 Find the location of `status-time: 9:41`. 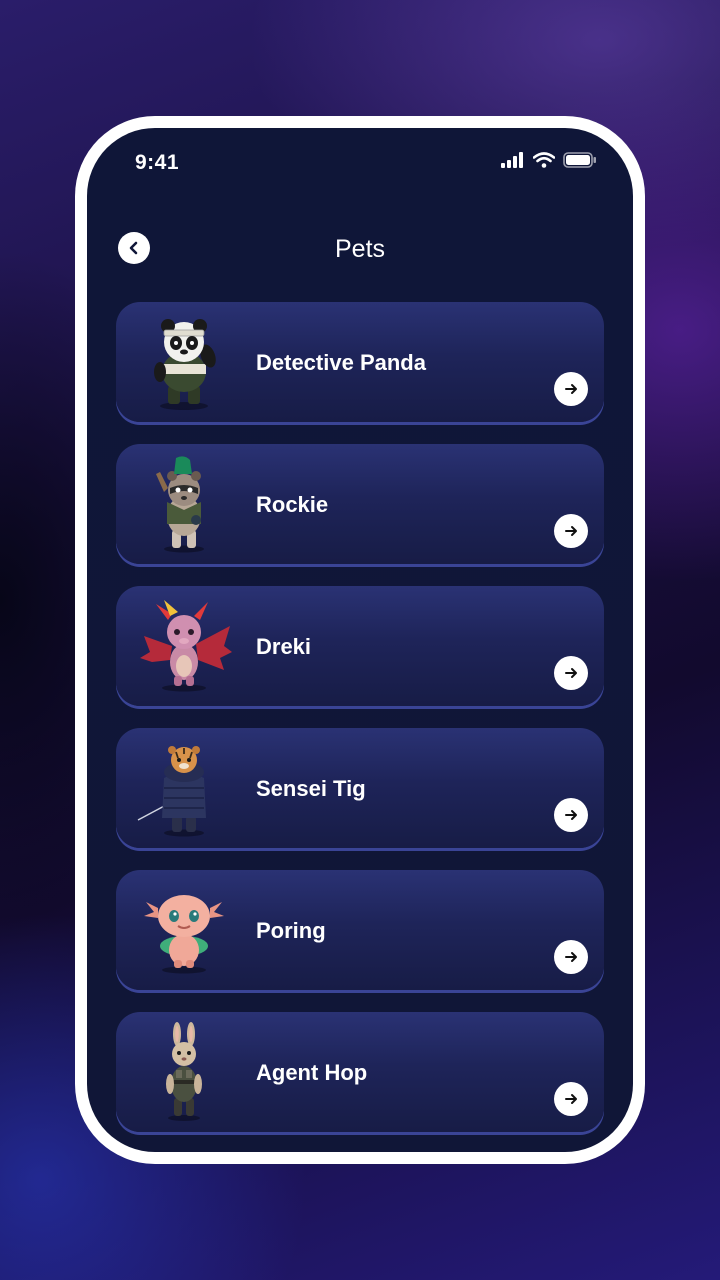

status-time: 9:41 is located at coordinates (157, 162).